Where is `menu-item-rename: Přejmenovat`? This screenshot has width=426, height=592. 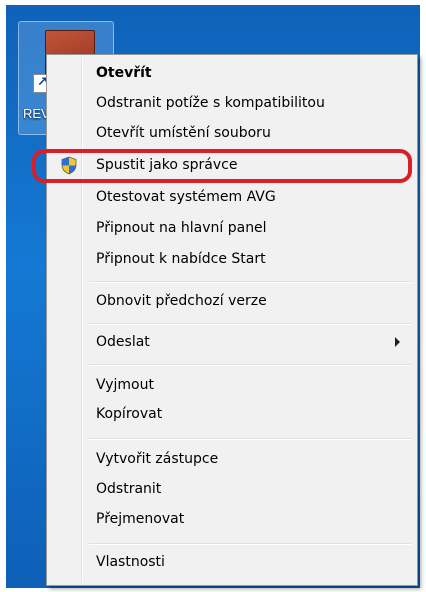
menu-item-rename: Přejmenovat is located at coordinates (232, 519).